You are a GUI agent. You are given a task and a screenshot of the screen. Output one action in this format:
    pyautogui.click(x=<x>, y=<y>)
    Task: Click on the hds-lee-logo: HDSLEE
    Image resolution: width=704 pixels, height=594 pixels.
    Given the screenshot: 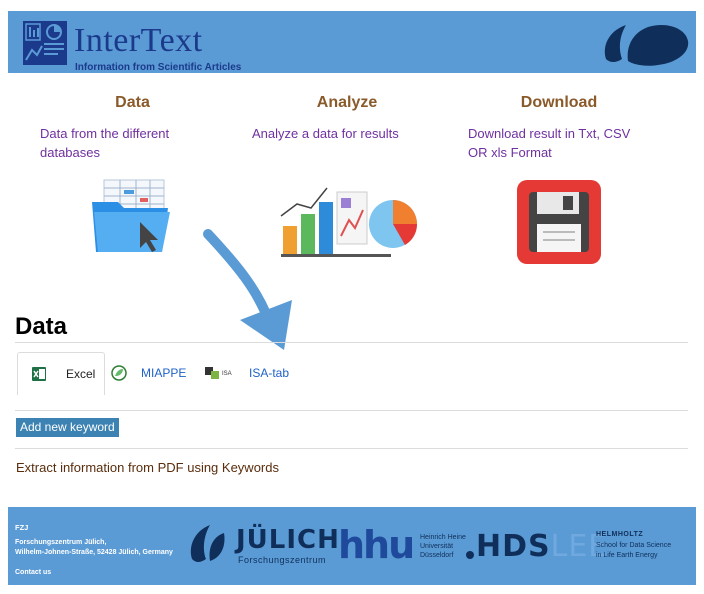 What is the action you would take?
    pyautogui.click(x=542, y=546)
    